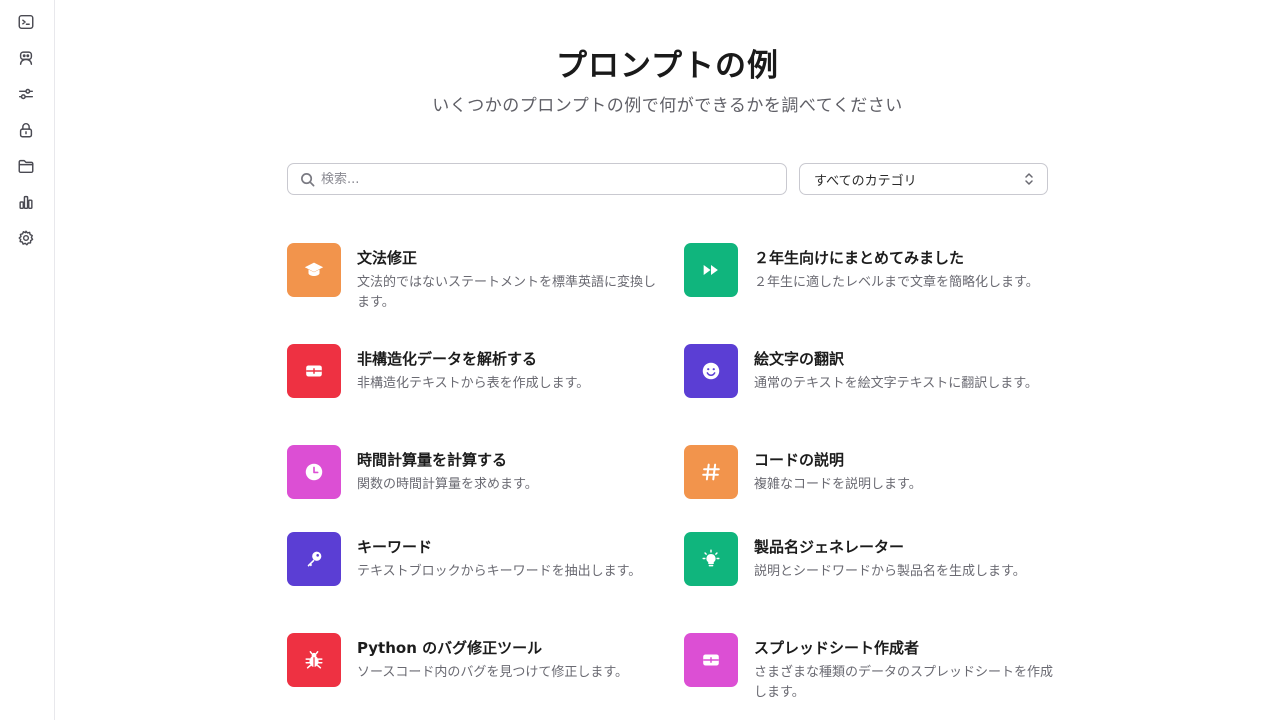 Image resolution: width=1280 pixels, height=720 pixels. I want to click on prompt-card-parse-unstructured-data: 非構造化データを解析する 非構造化テキストから表を作成します。, so click(477, 384).